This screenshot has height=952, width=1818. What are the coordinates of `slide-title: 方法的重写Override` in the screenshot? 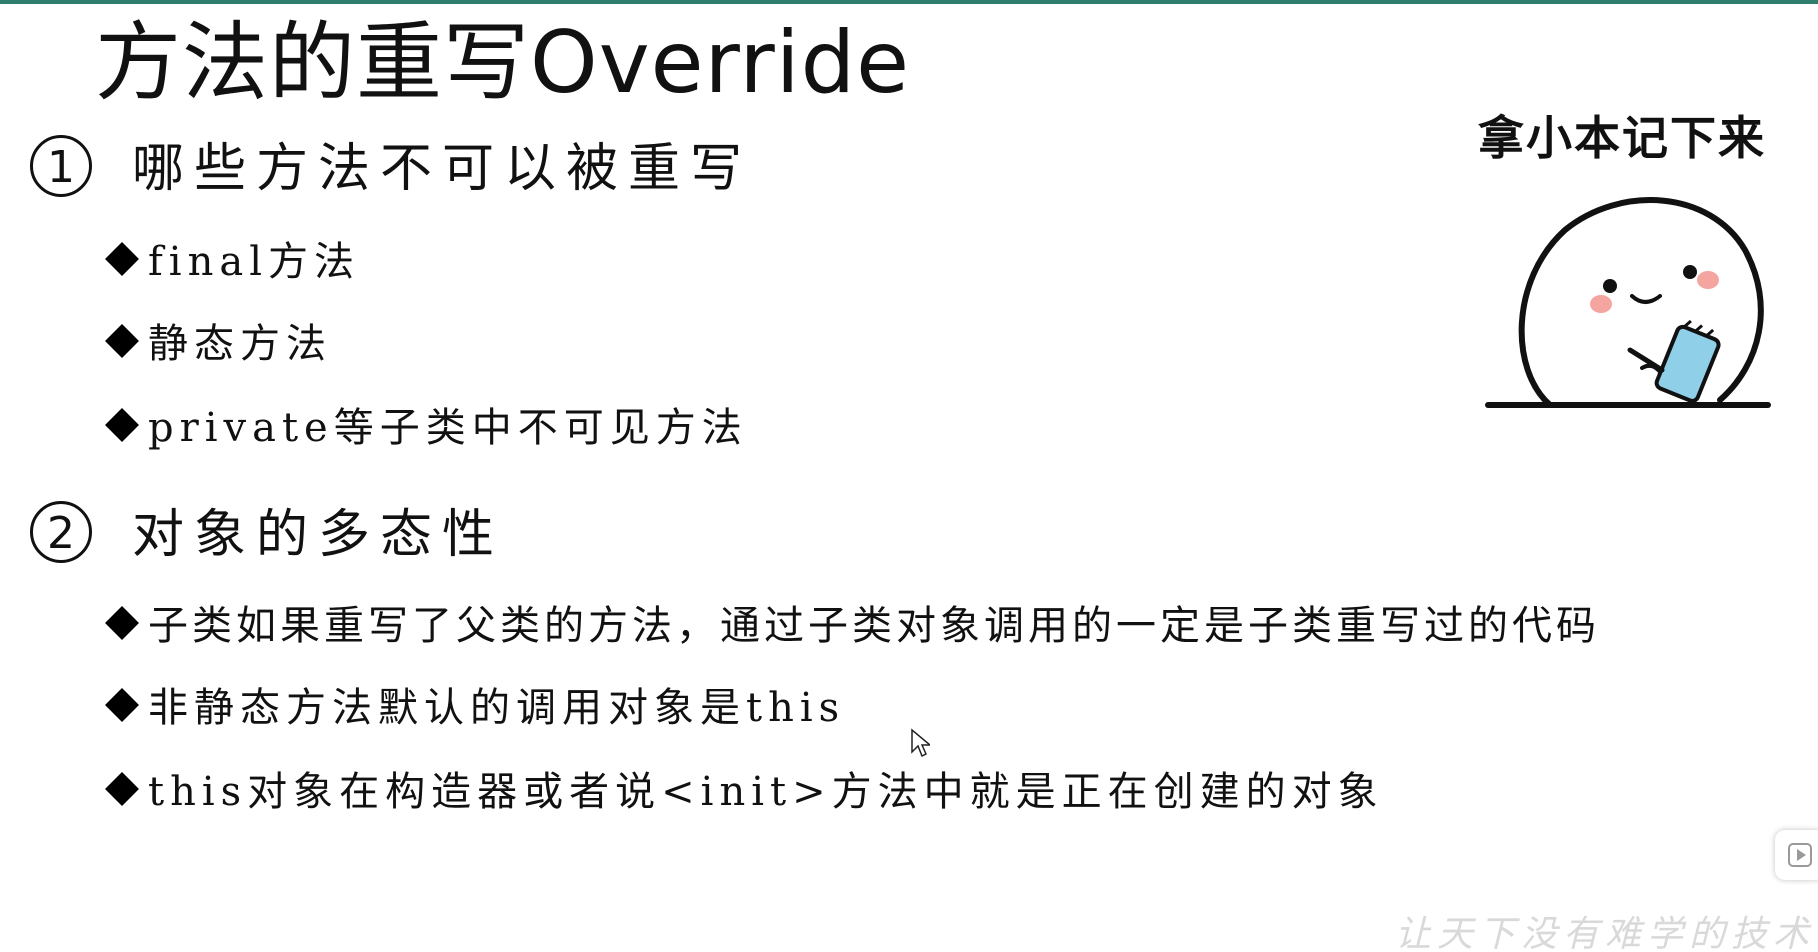 It's located at (503, 63).